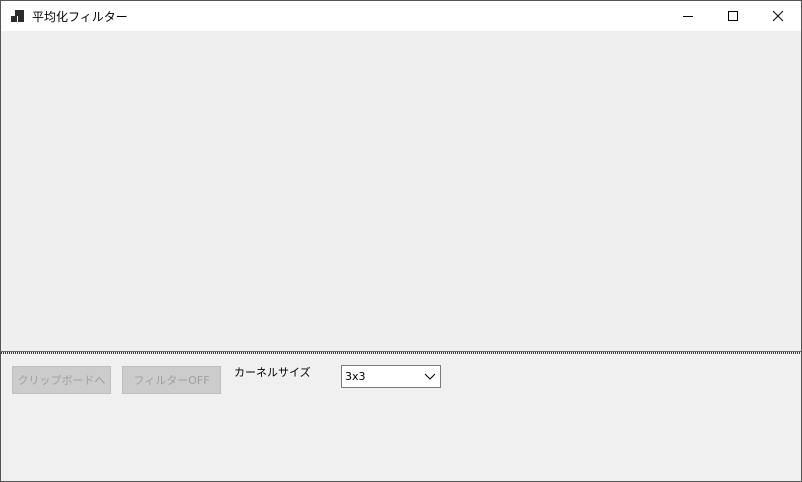 The width and height of the screenshot is (802, 482). I want to click on maximize-icon, so click(733, 16).